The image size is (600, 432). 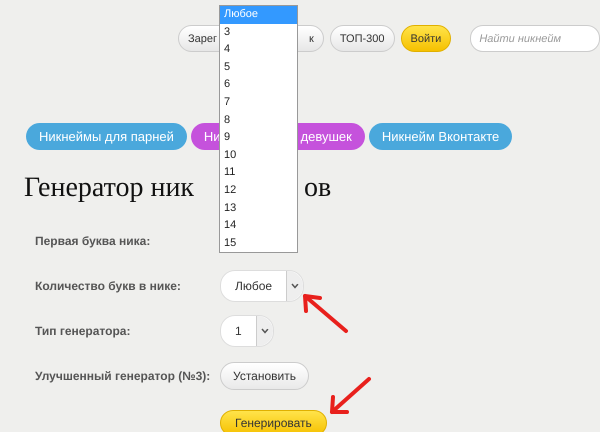 I want to click on dropdown-option: 5, so click(x=258, y=67).